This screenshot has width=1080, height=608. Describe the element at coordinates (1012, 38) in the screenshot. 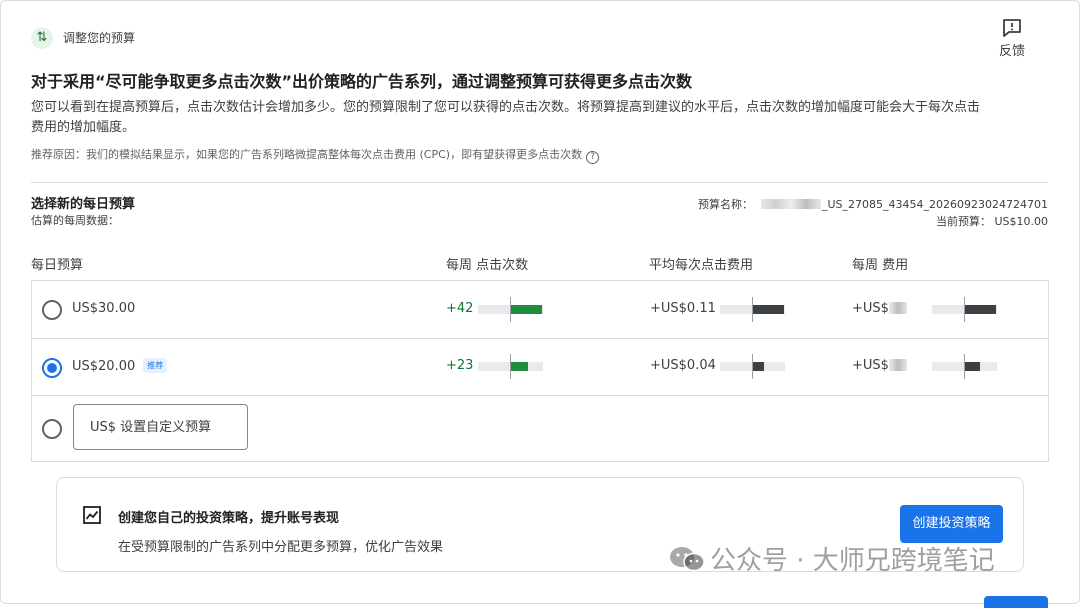

I see `feedback-button: 反馈` at that location.